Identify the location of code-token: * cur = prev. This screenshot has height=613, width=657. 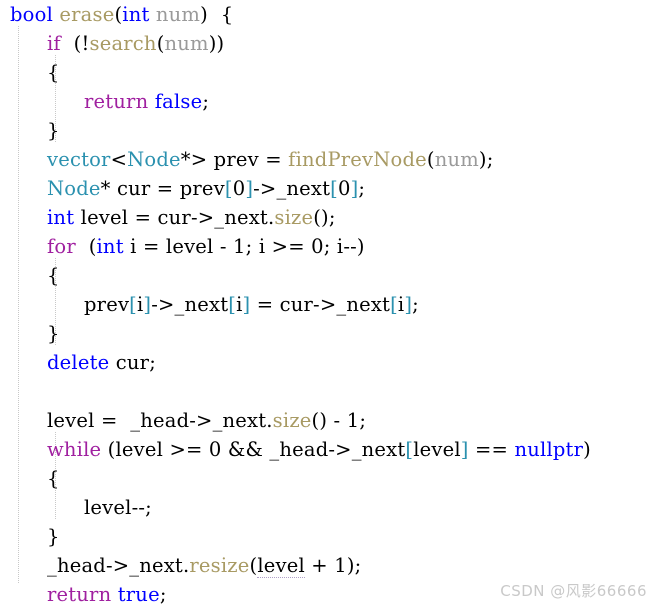
(162, 188).